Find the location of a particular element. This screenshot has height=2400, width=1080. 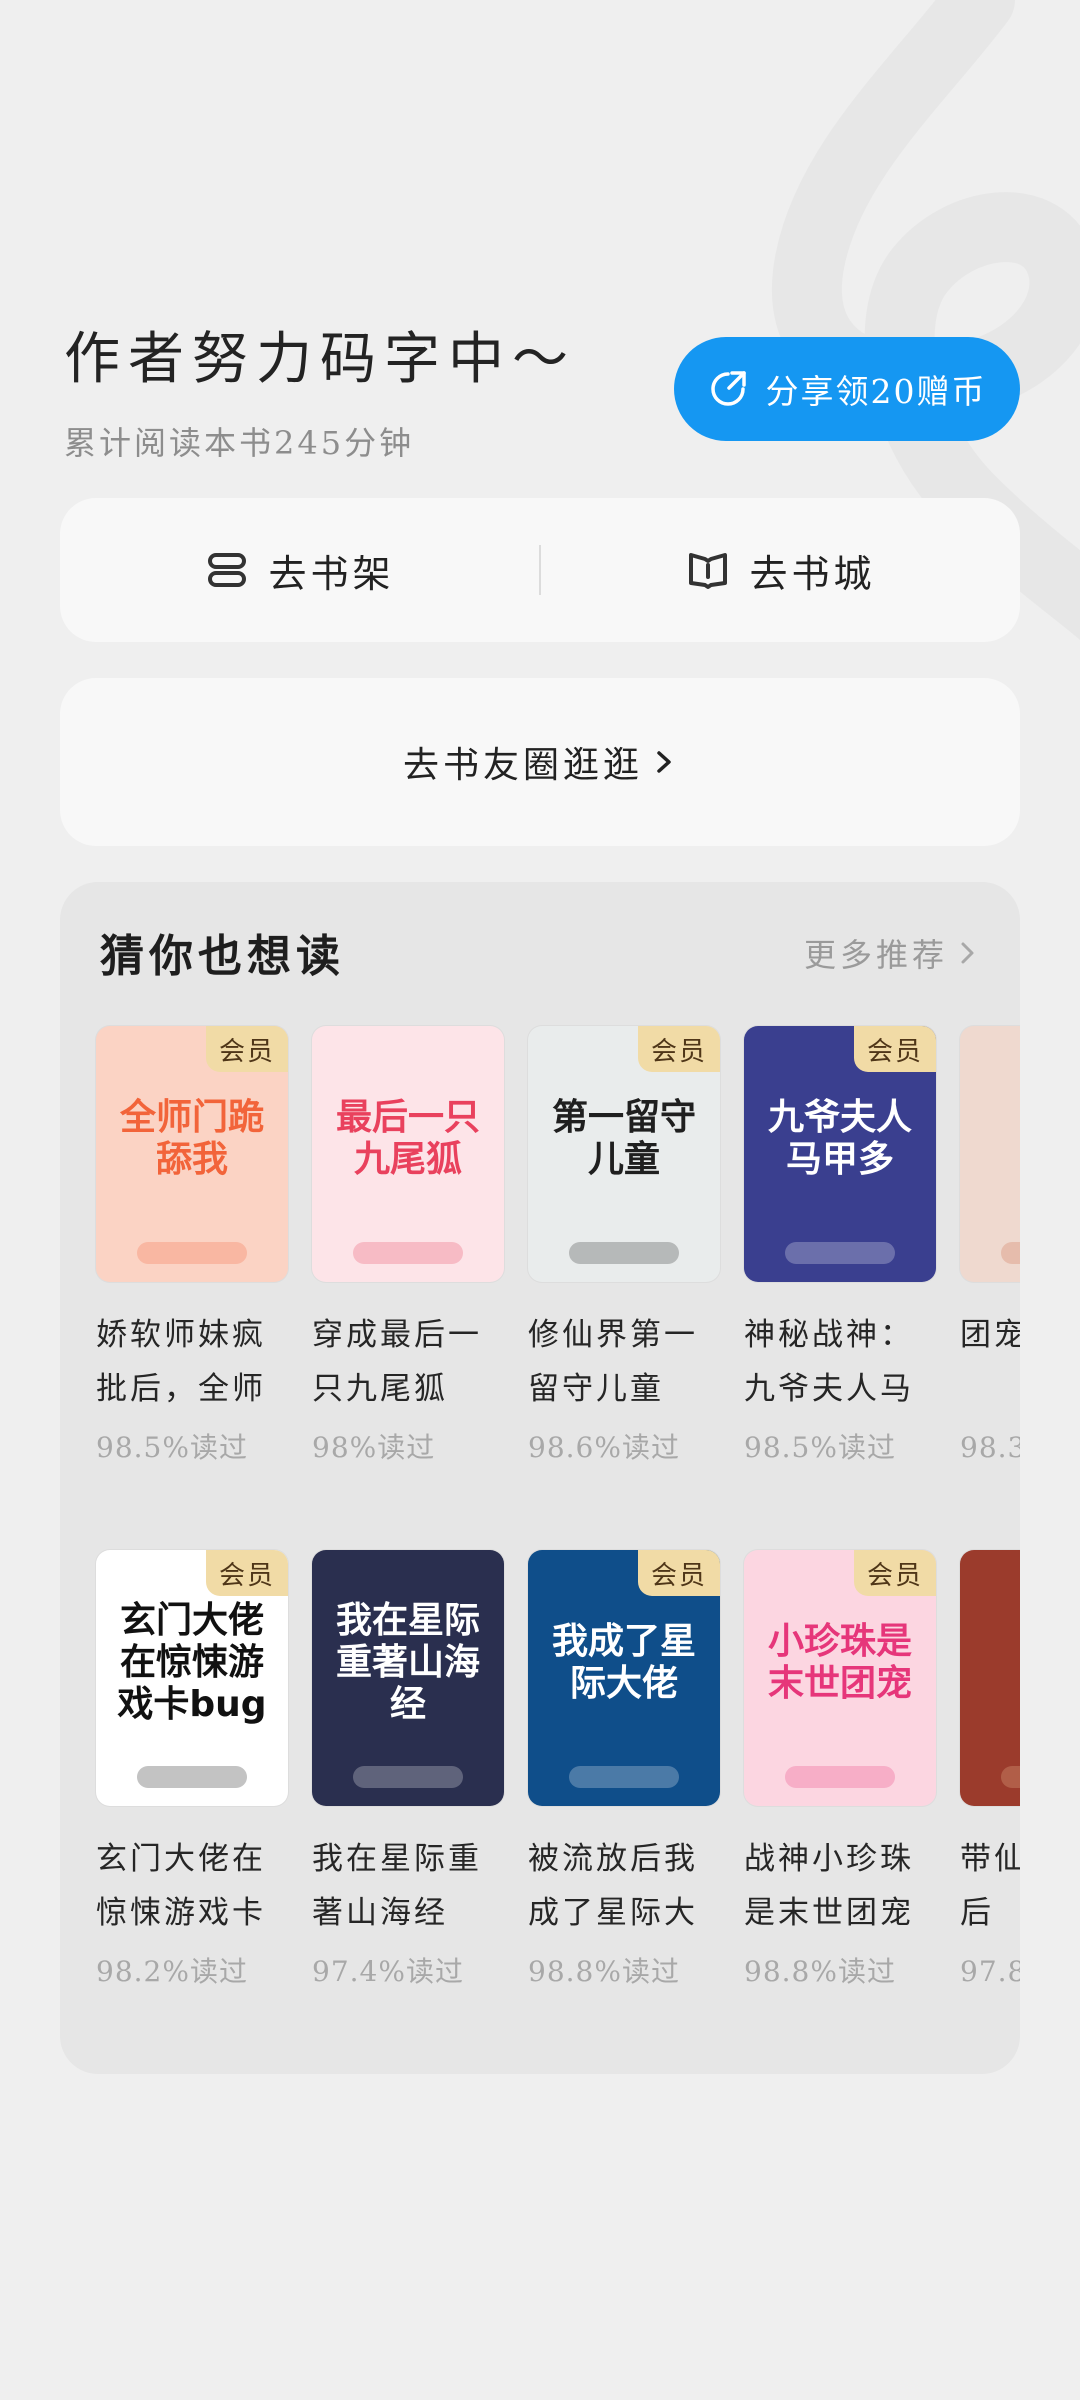

open-book-icon is located at coordinates (708, 571).